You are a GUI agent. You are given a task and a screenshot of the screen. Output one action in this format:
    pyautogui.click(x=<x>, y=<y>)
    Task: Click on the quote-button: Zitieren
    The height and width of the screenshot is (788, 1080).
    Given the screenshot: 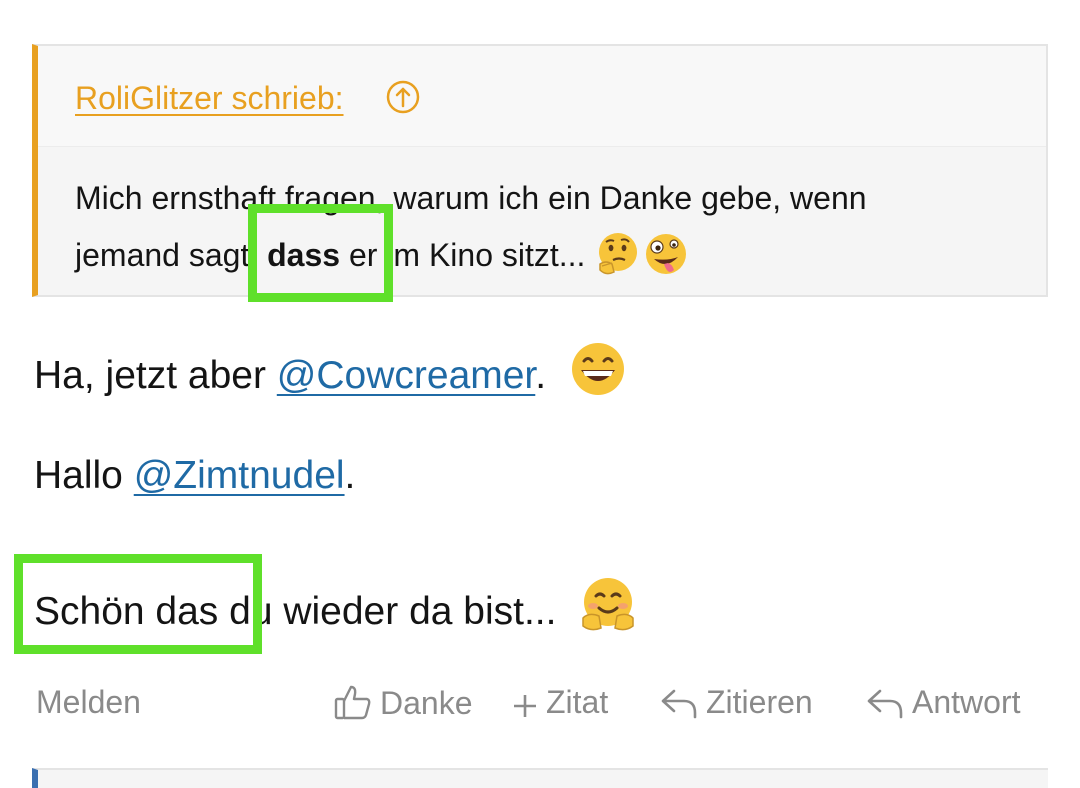 What is the action you would take?
    pyautogui.click(x=736, y=702)
    